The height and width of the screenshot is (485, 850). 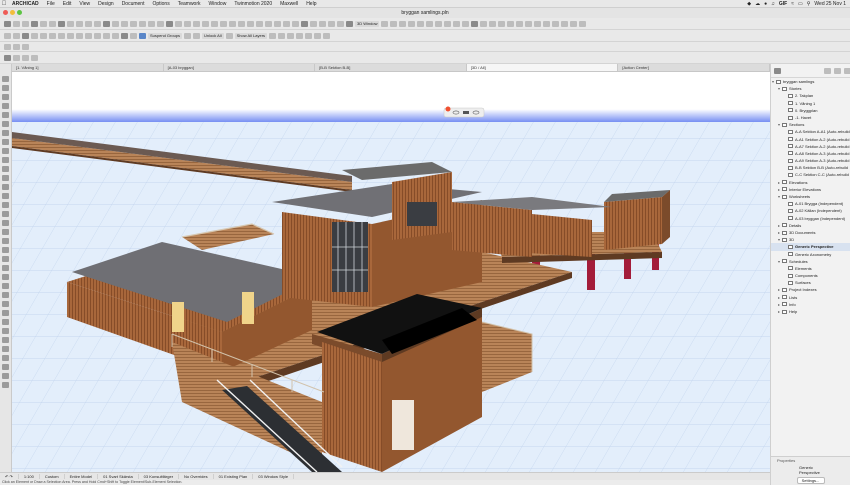 I want to click on pen-icon, so click(x=70, y=23).